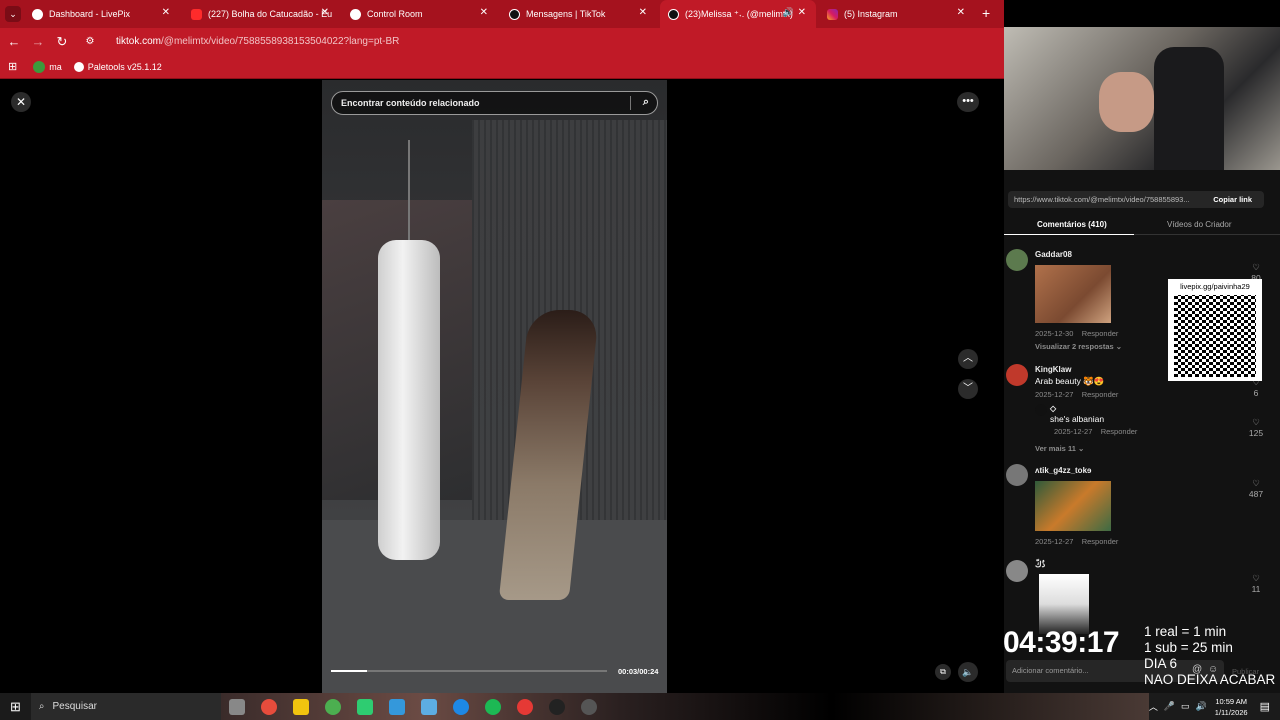  What do you see at coordinates (55, 67) in the screenshot?
I see `bookmark-ma: ma` at bounding box center [55, 67].